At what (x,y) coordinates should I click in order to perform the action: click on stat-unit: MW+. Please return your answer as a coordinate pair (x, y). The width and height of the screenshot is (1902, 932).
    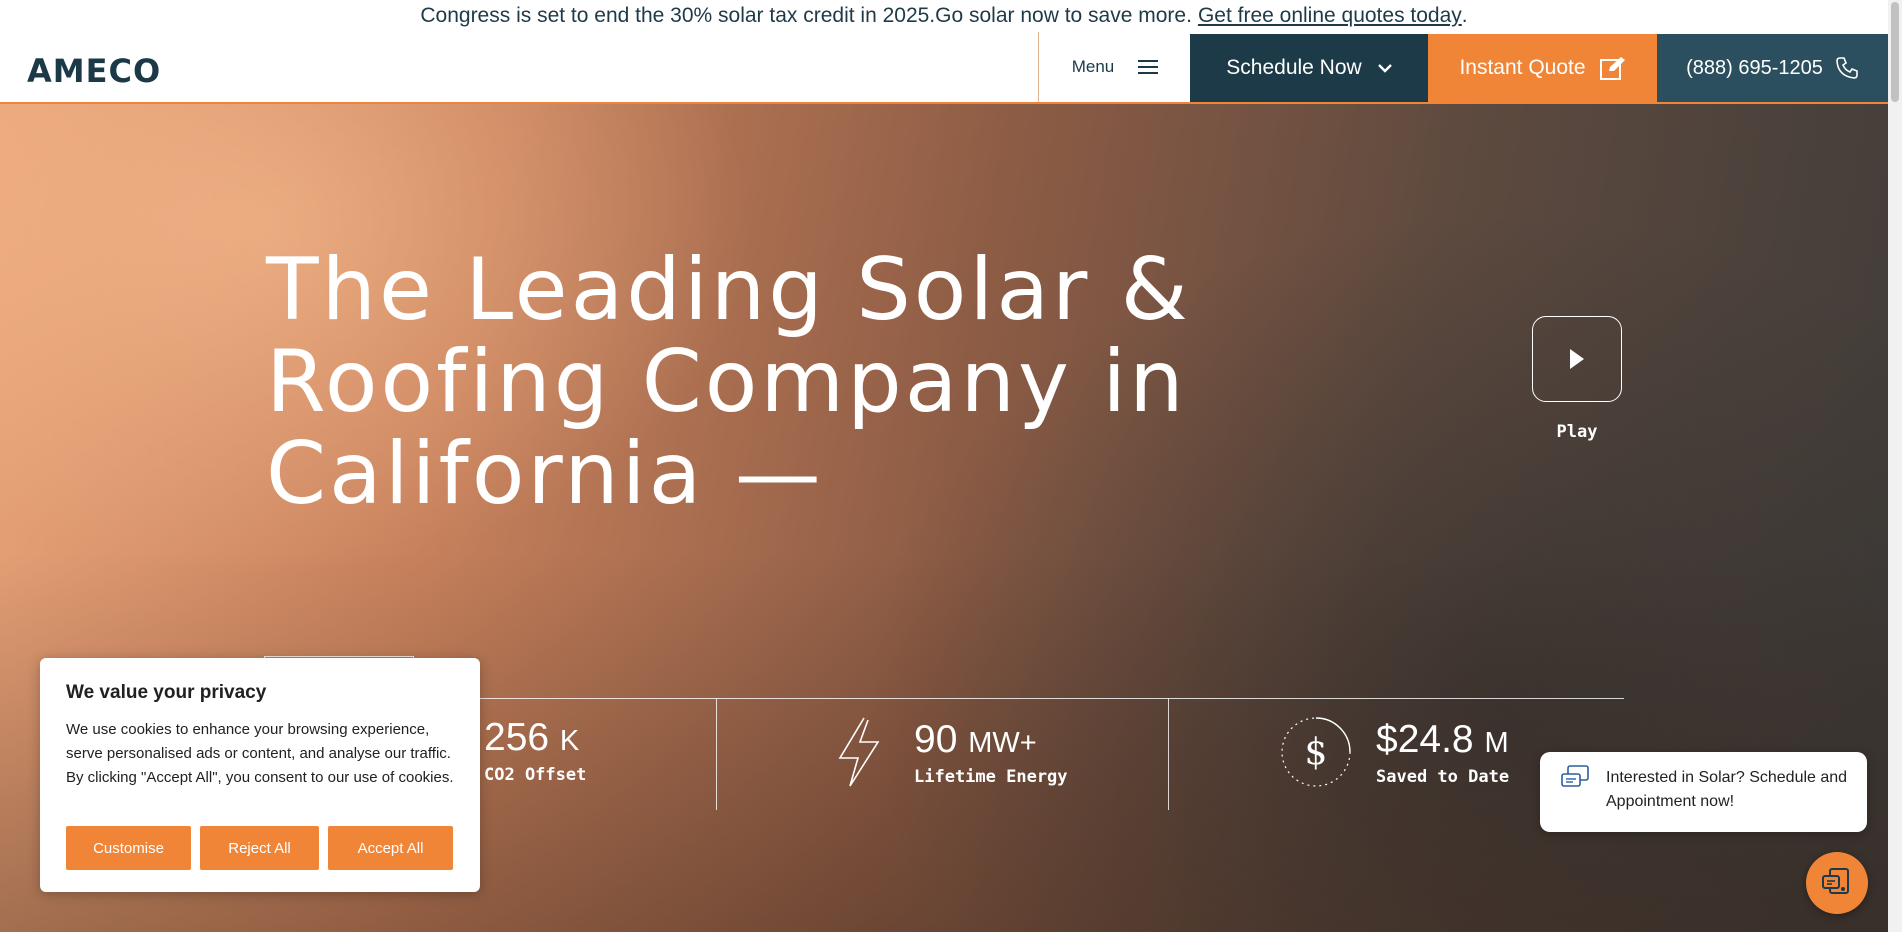
    Looking at the image, I should click on (1002, 742).